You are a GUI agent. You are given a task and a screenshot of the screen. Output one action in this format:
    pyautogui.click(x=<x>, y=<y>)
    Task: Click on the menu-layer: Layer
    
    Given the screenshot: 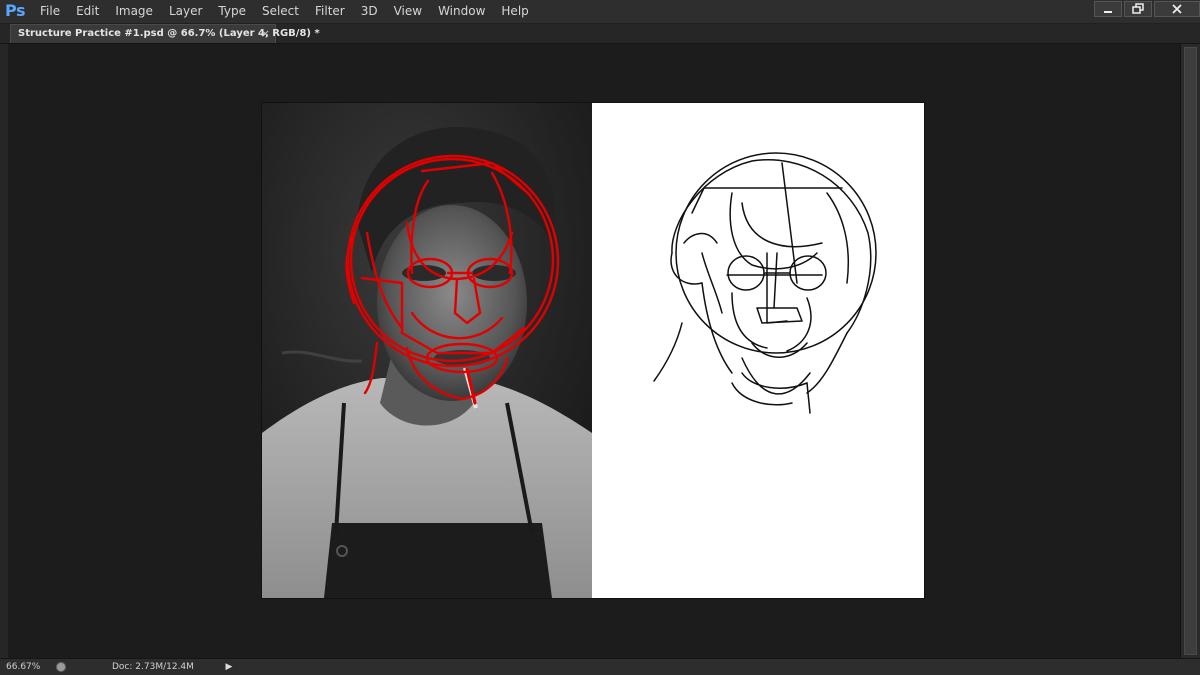 What is the action you would take?
    pyautogui.click(x=185, y=11)
    